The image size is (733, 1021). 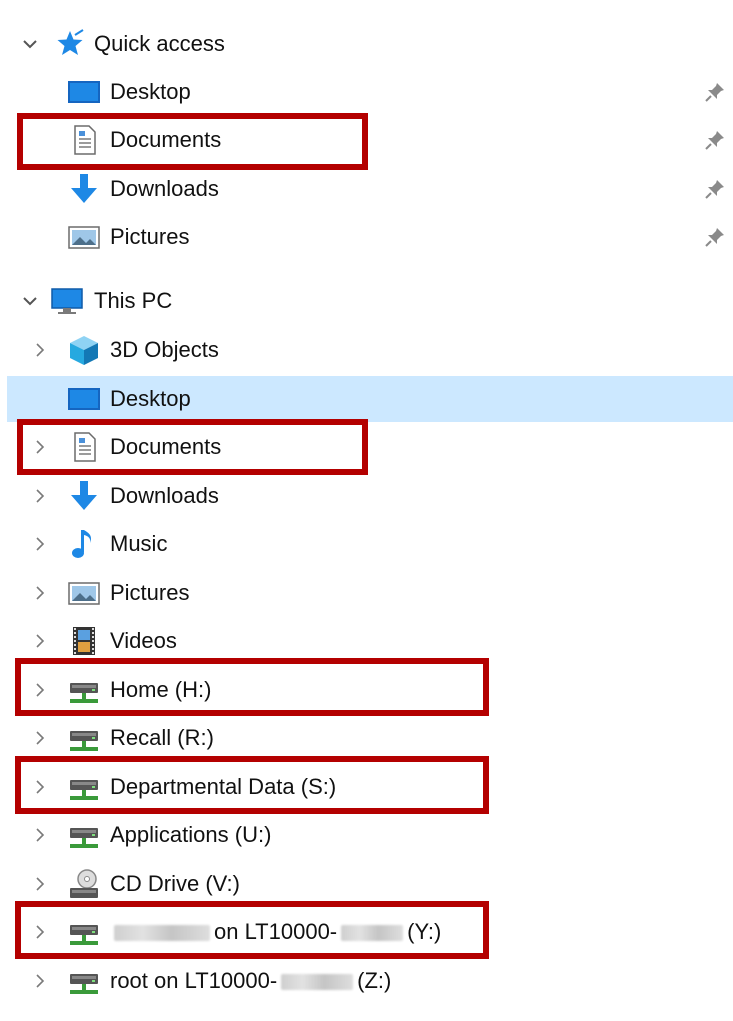 What do you see at coordinates (424, 931) in the screenshot?
I see `label-part: (Y:)` at bounding box center [424, 931].